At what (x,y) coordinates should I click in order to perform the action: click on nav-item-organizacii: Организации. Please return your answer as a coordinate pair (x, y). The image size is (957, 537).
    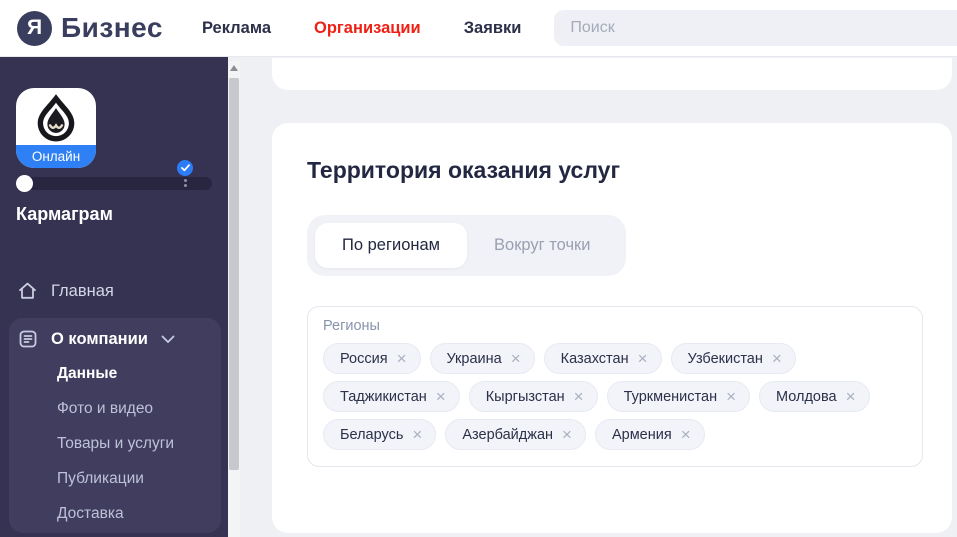
    Looking at the image, I should click on (367, 28).